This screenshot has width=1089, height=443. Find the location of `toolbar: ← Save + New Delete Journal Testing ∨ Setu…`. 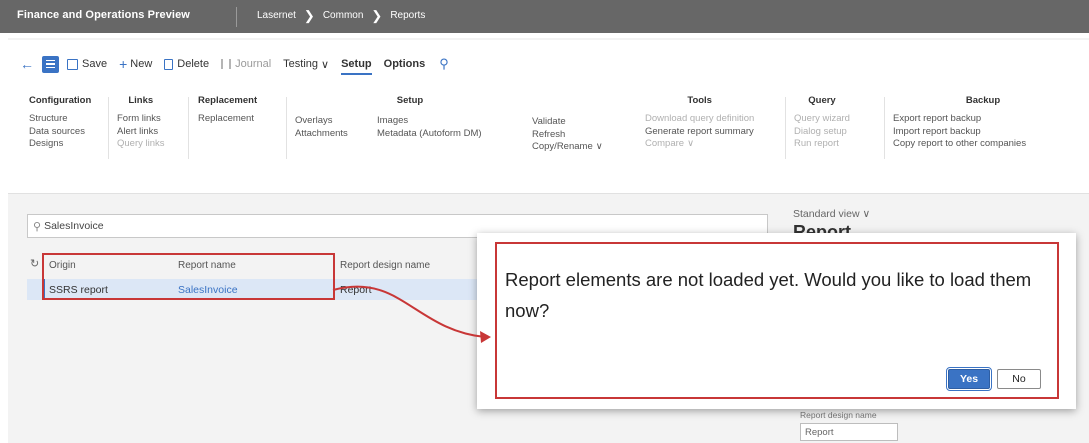

toolbar: ← Save + New Delete Journal Testing ∨ Setu… is located at coordinates (234, 64).